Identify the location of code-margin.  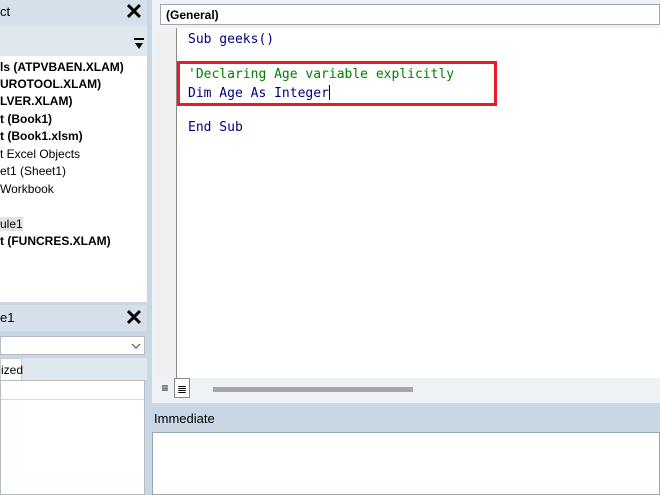
(166, 203).